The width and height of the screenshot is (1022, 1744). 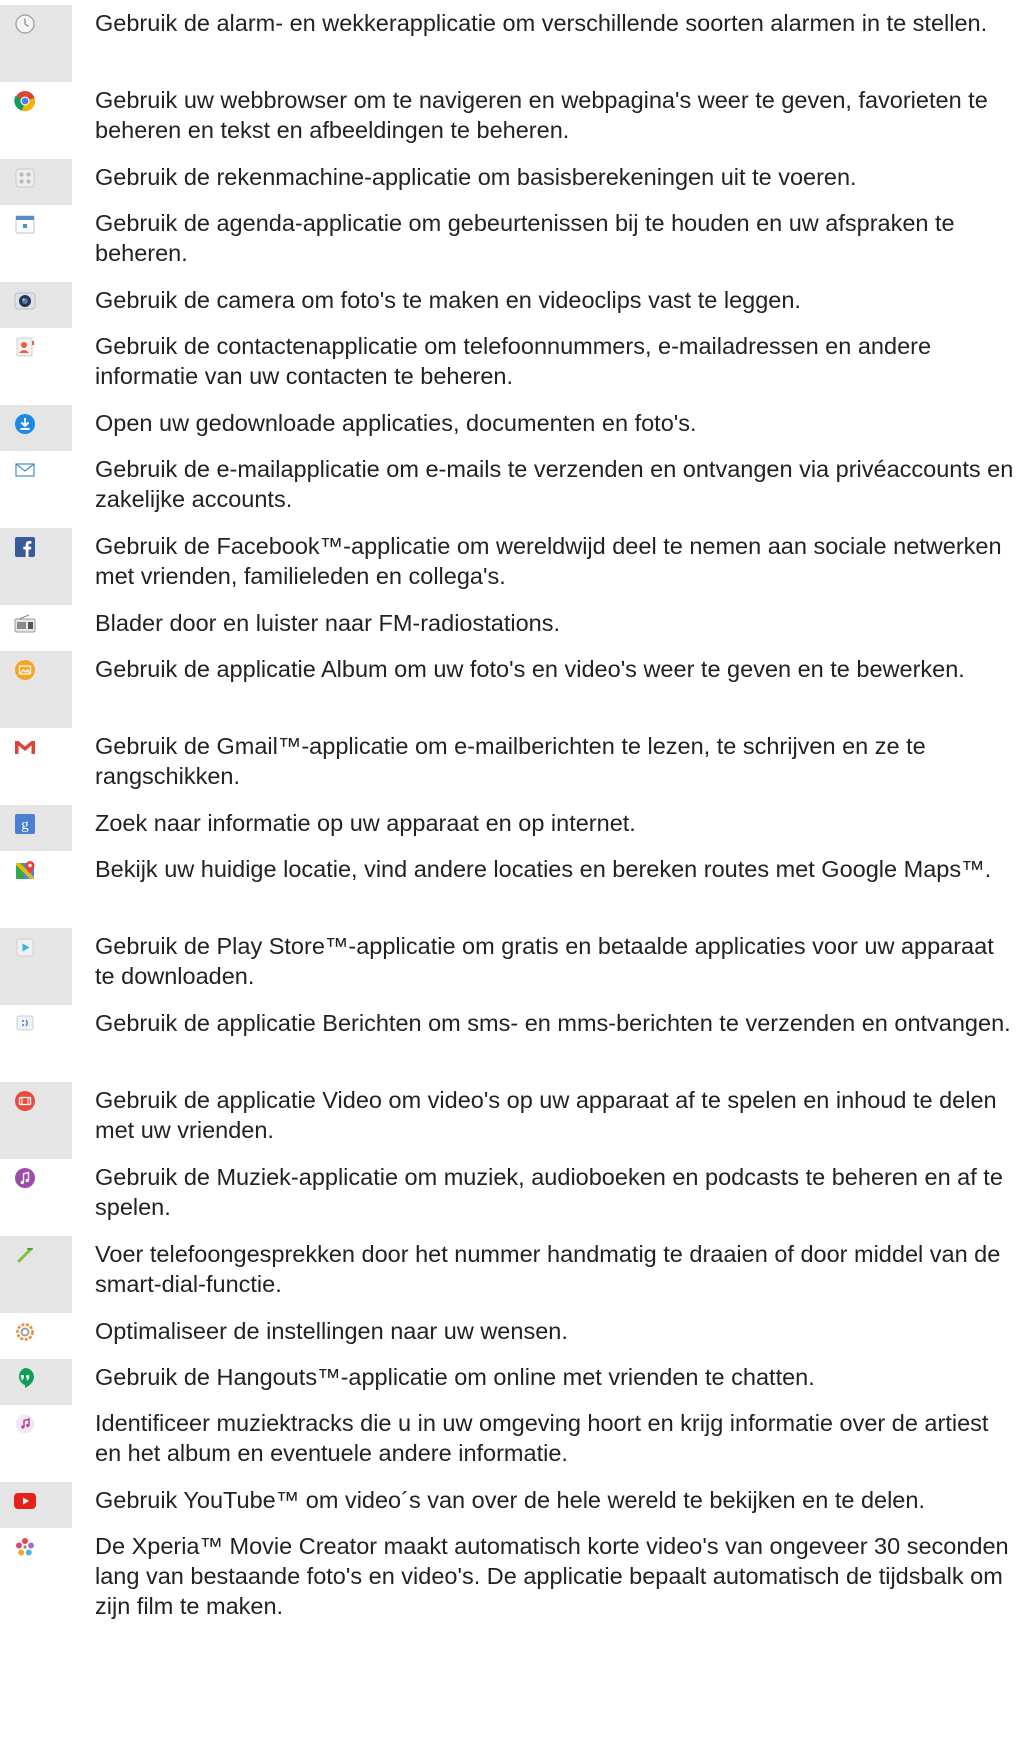 What do you see at coordinates (25, 101) in the screenshot?
I see `chrome-browser-icon` at bounding box center [25, 101].